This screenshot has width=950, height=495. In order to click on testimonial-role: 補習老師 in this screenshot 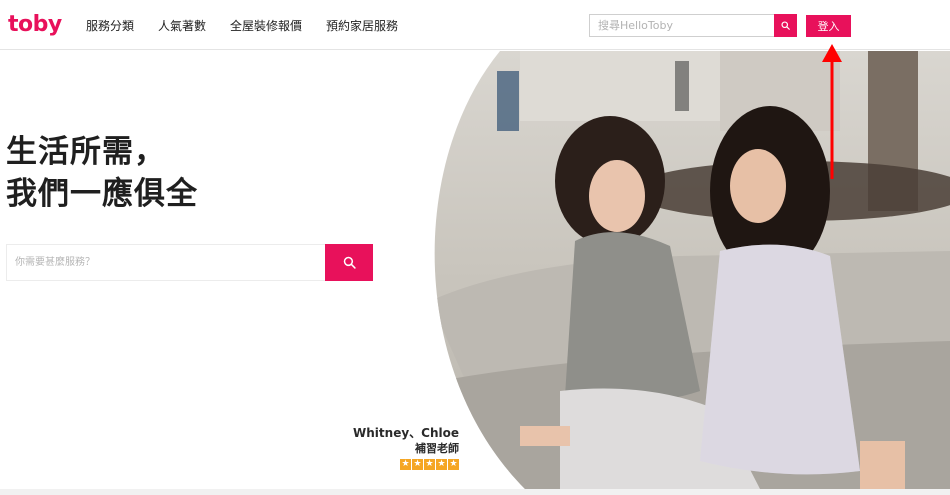, I will do `click(437, 448)`.